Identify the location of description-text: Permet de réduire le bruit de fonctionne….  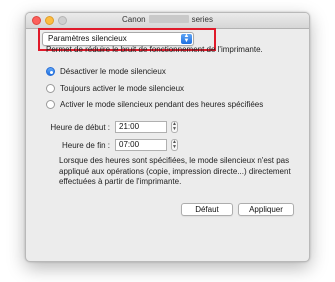
(154, 49).